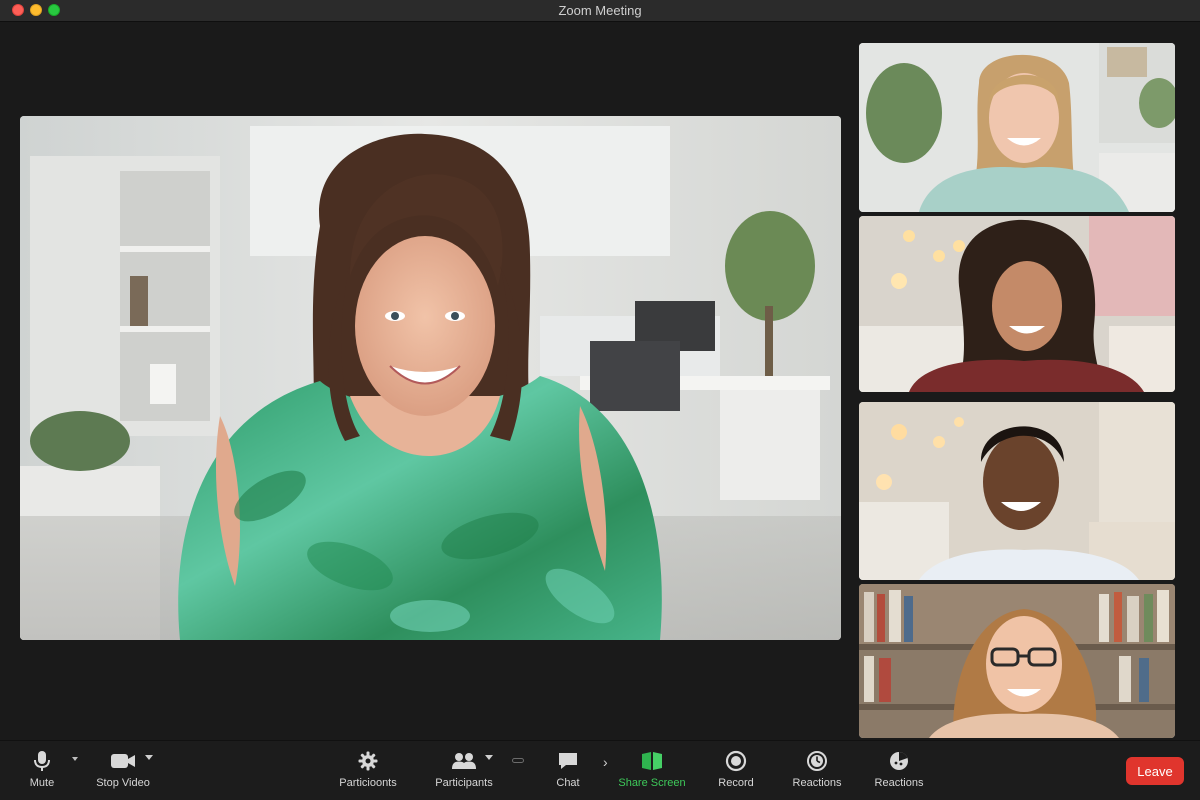 The width and height of the screenshot is (1200, 800). What do you see at coordinates (1155, 771) in the screenshot?
I see `leave-meeting-button: Leave` at bounding box center [1155, 771].